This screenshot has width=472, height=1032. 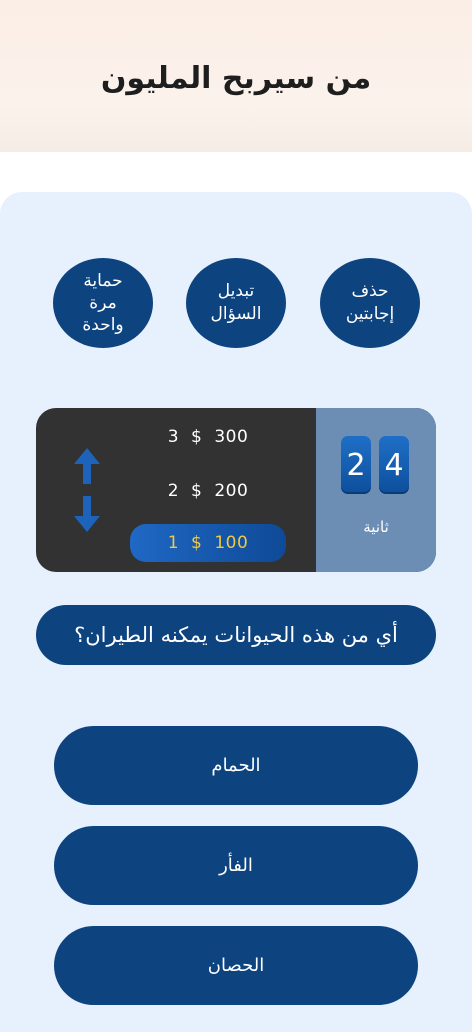 I want to click on lifeline-label: تبديل السؤال, so click(x=236, y=302).